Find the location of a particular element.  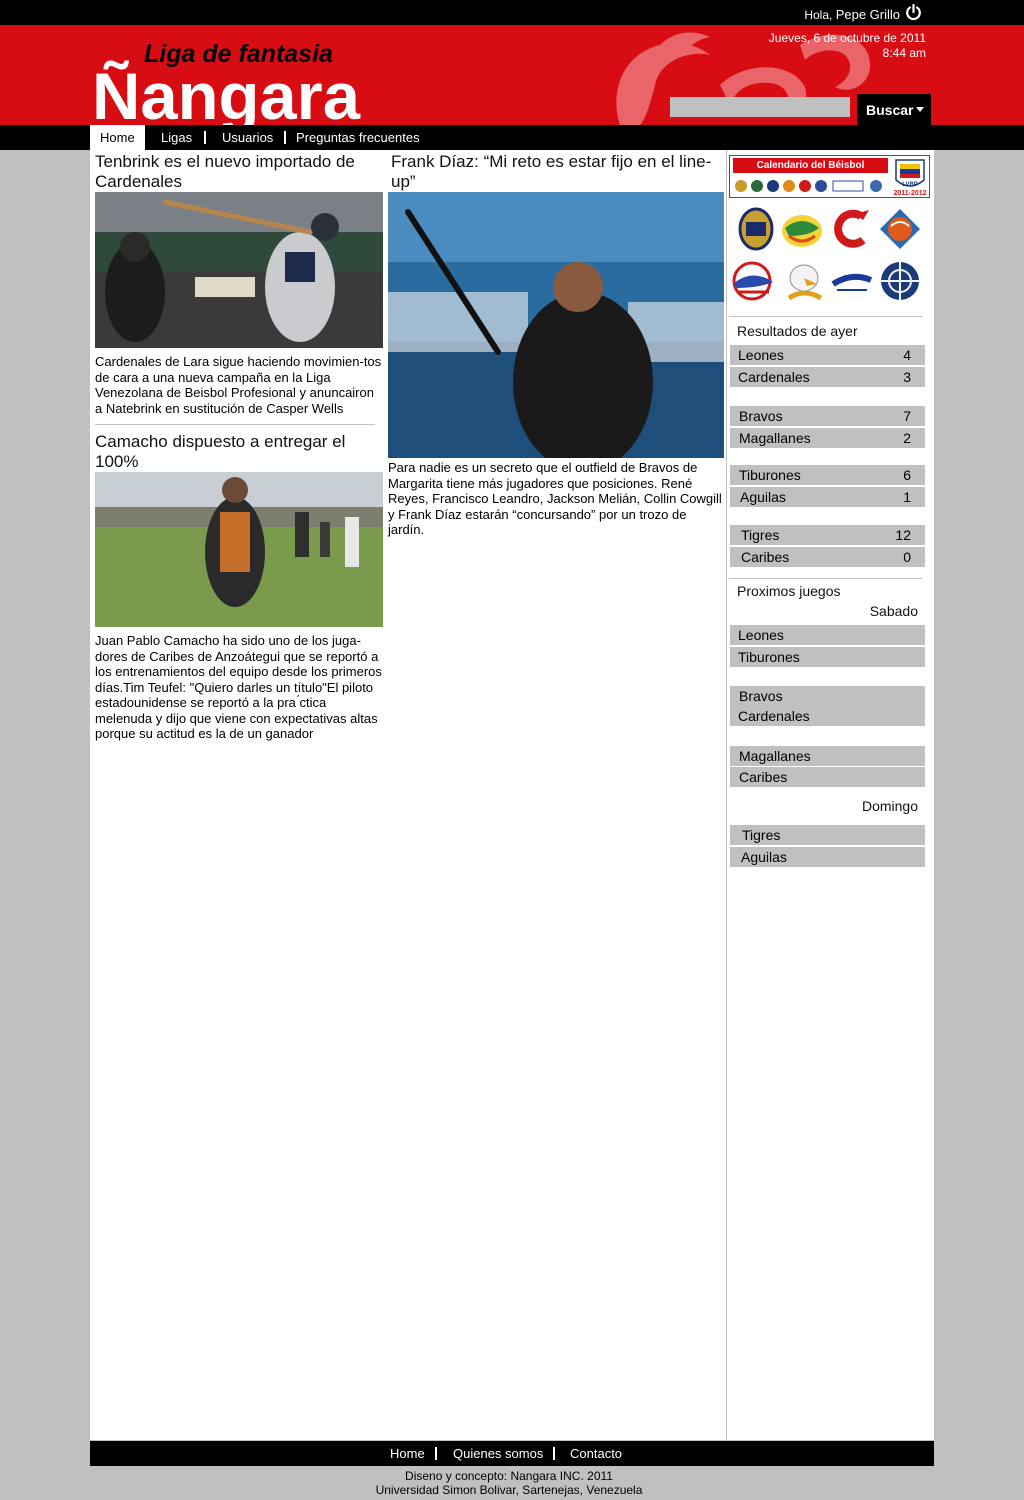

upcoming-game-row: Leones is located at coordinates (827, 635).